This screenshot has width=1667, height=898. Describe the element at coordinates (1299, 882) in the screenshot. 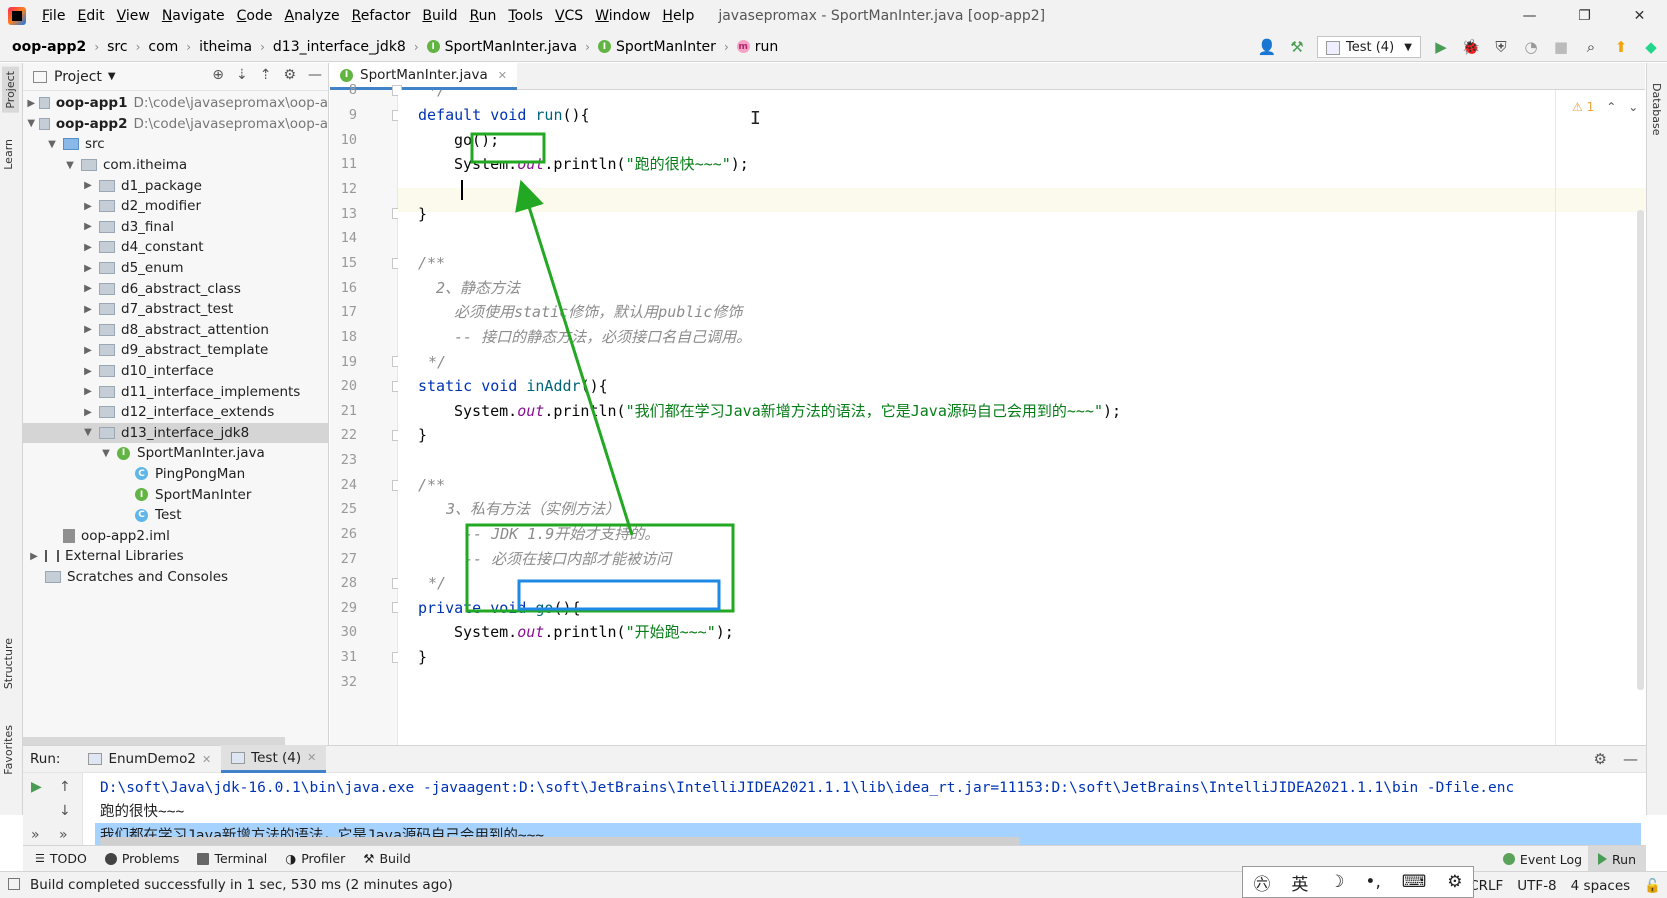

I see `ime-language-toggle: 英` at that location.